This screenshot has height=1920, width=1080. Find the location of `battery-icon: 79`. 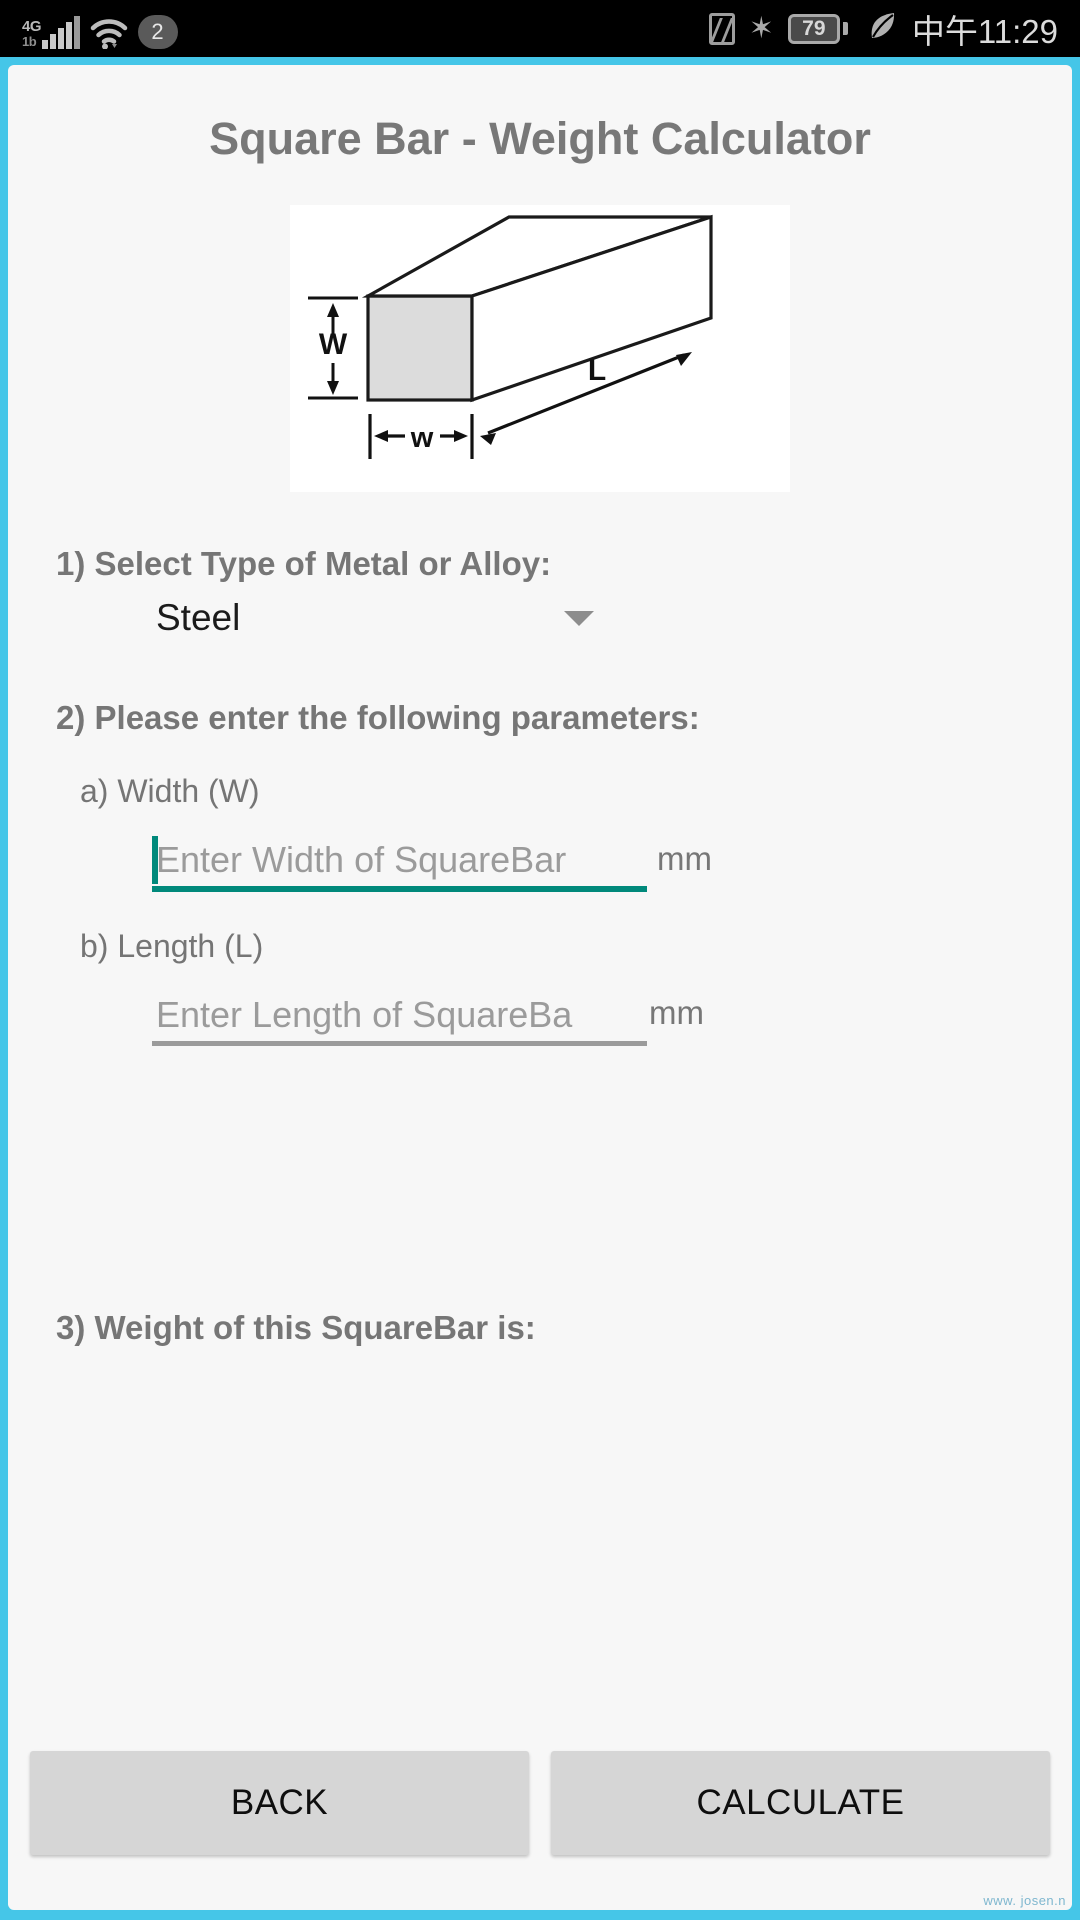

battery-icon: 79 is located at coordinates (817, 28).